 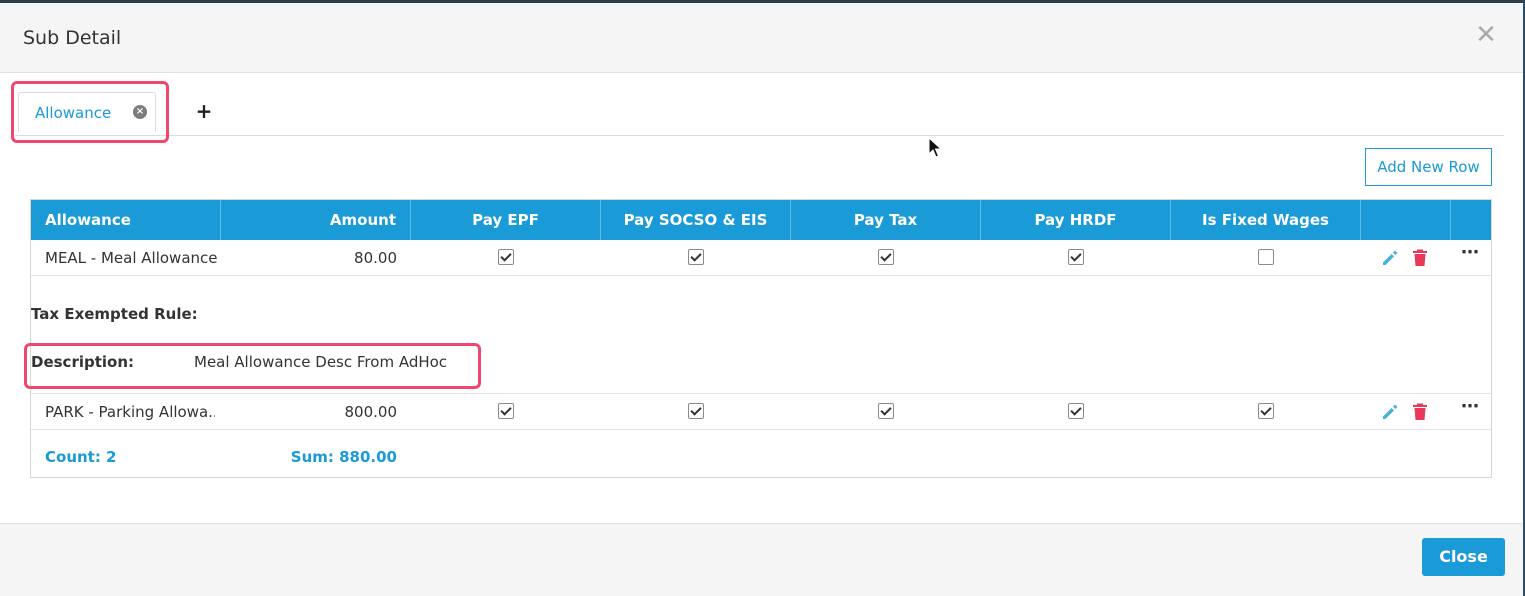 I want to click on description-value: Meal Allowance Desc From AdHoc, so click(x=321, y=362).